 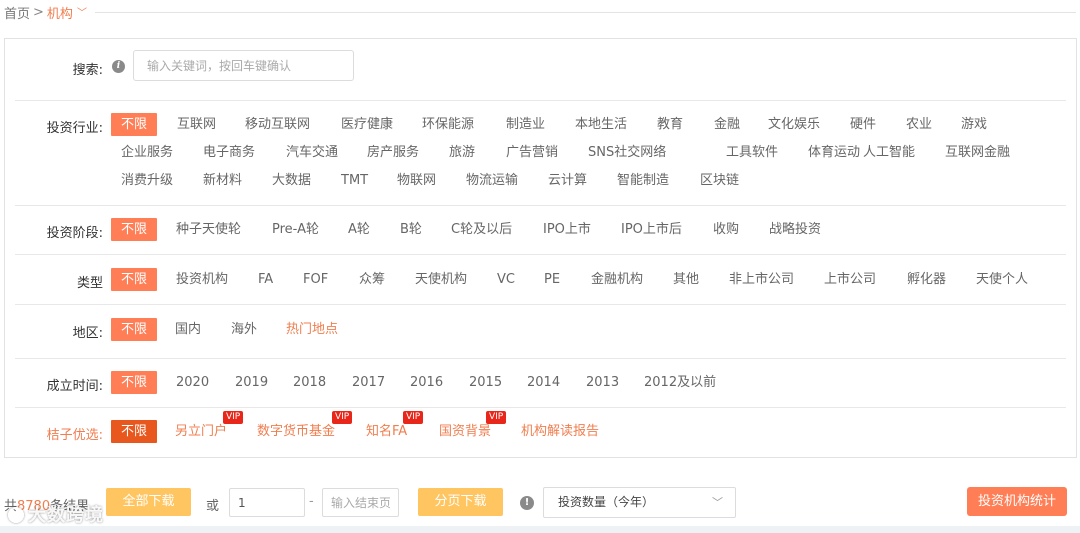 I want to click on region-option: 国内, so click(x=188, y=329).